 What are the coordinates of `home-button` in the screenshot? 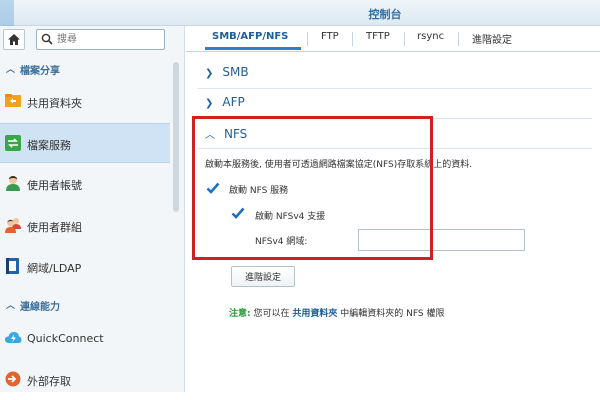 It's located at (14, 39).